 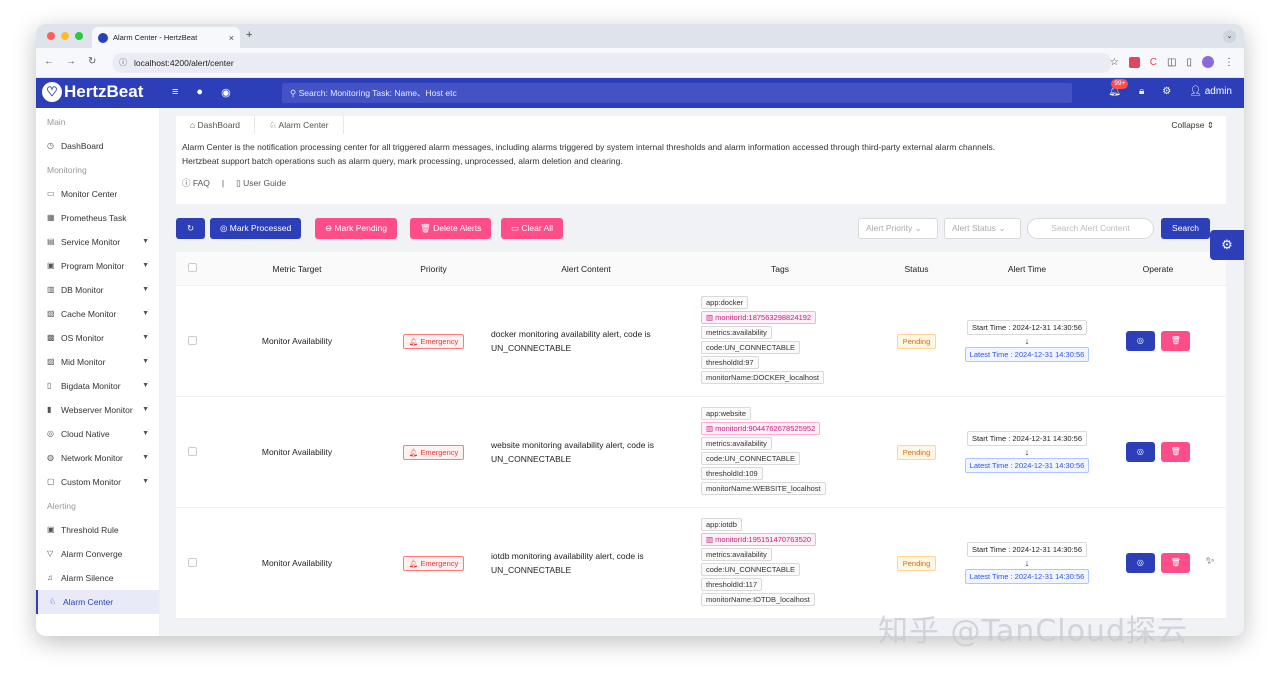 I want to click on header-status: Status, so click(x=916, y=269).